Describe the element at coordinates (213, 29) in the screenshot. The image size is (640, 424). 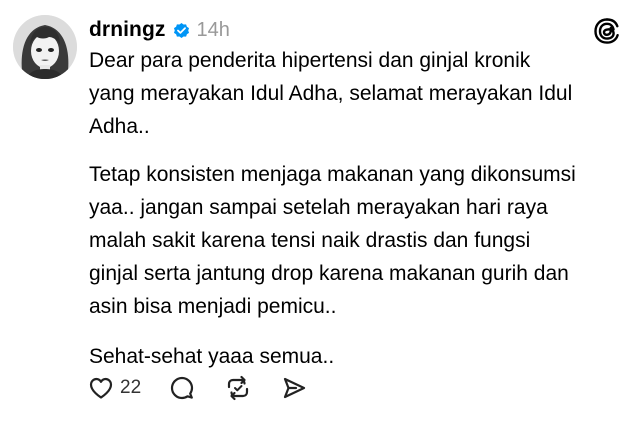
I see `post-timestamp: 14h` at that location.